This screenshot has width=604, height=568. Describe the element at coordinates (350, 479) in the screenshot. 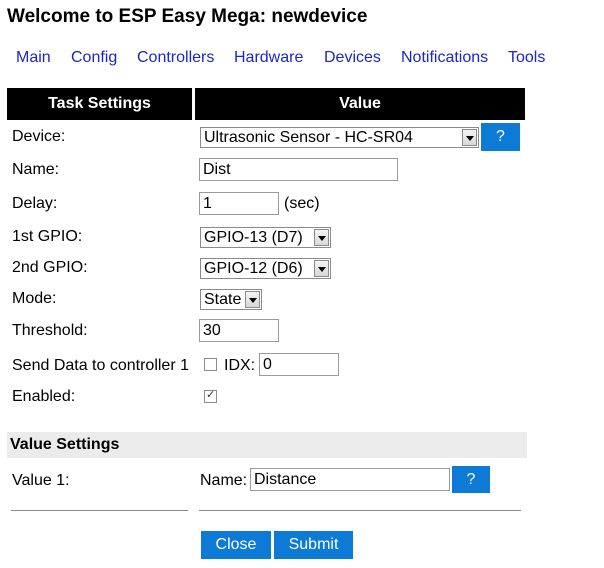

I see `value1-name-input: Distance` at that location.